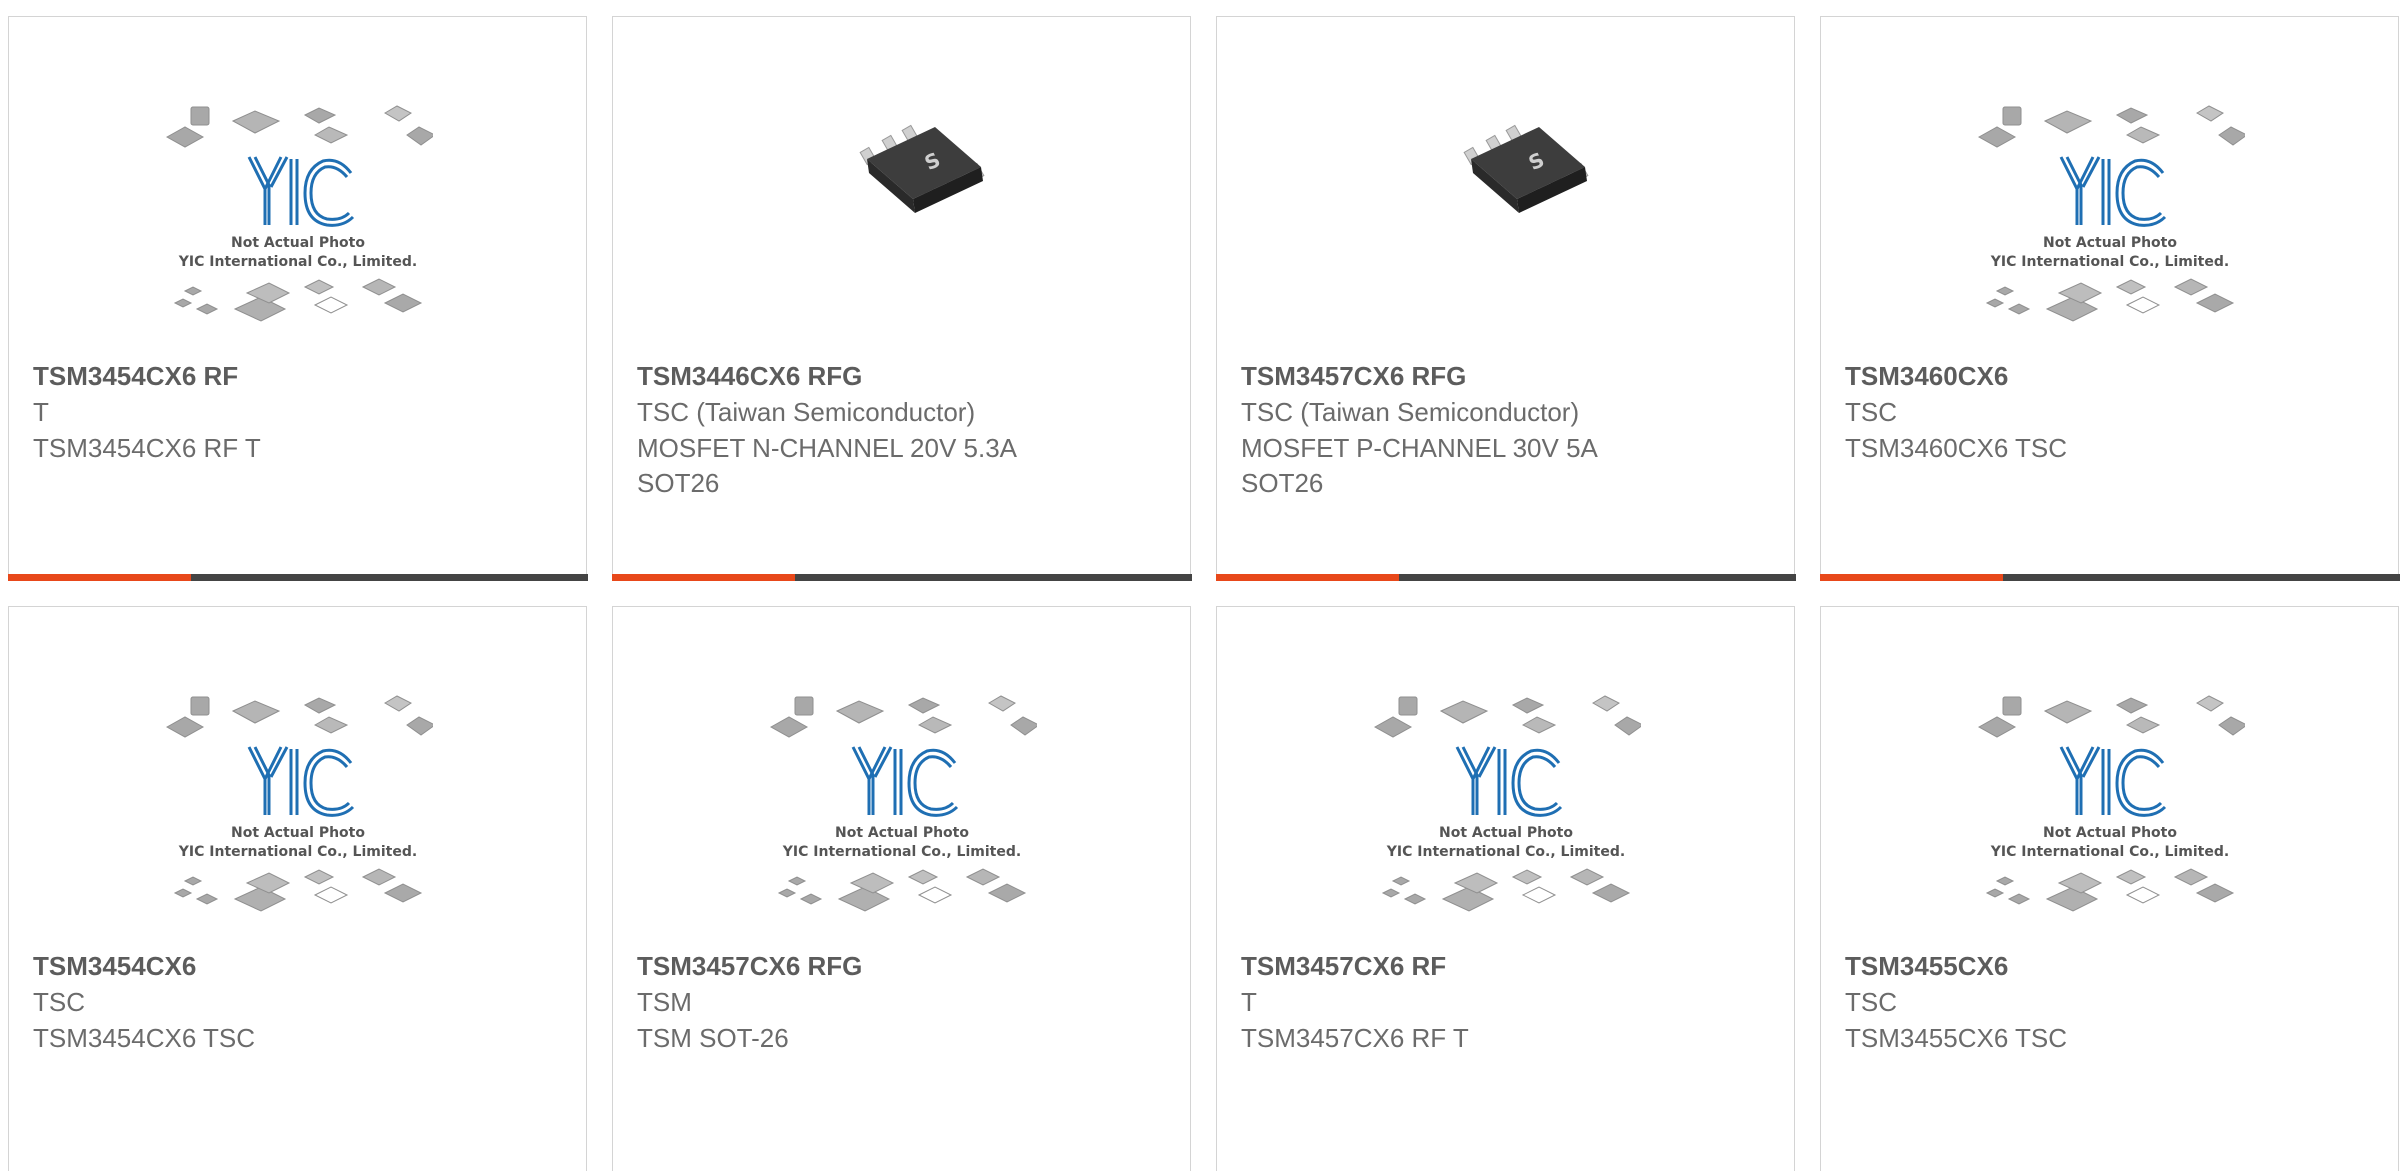 Image resolution: width=2400 pixels, height=1171 pixels. Describe the element at coordinates (144, 1038) in the screenshot. I see `product-description: TSM3454CX6 TSC` at that location.